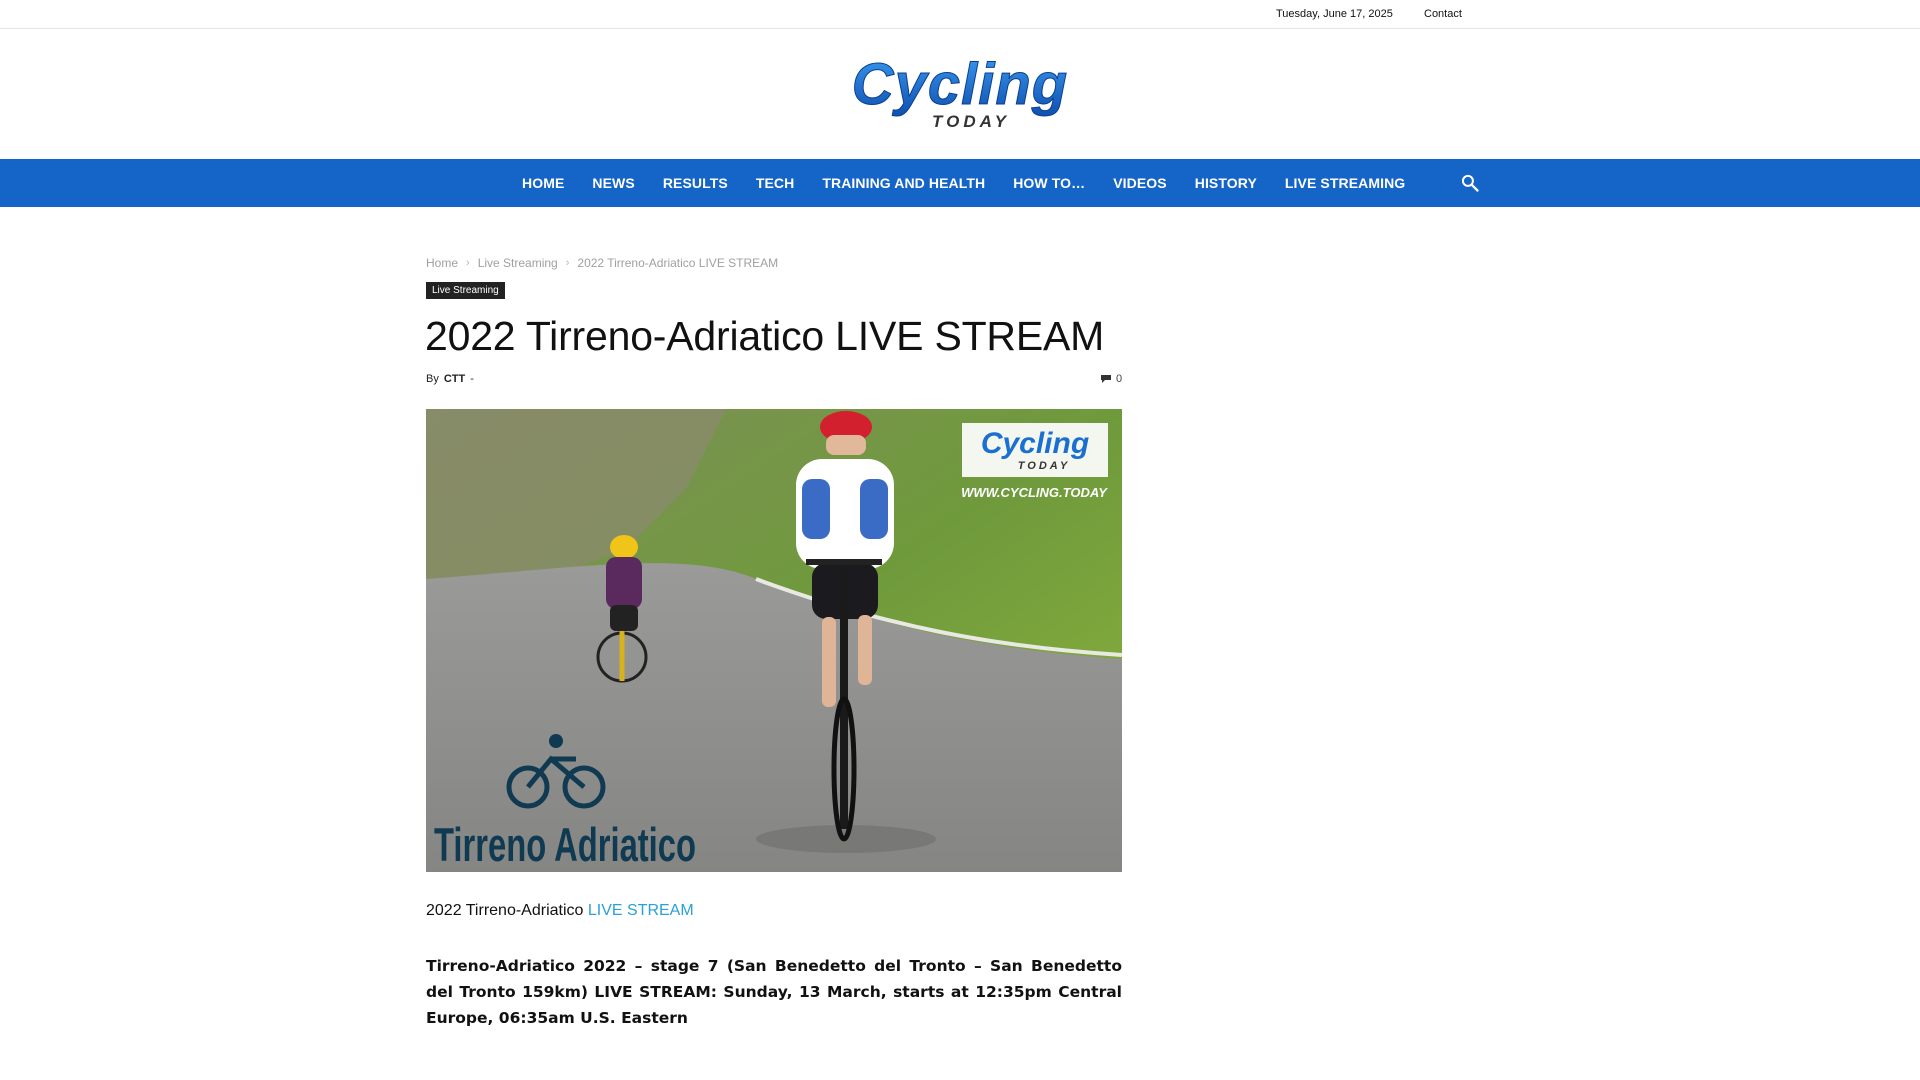 Image resolution: width=1920 pixels, height=1080 pixels. I want to click on badge-sub: TODAY, so click(1044, 466).